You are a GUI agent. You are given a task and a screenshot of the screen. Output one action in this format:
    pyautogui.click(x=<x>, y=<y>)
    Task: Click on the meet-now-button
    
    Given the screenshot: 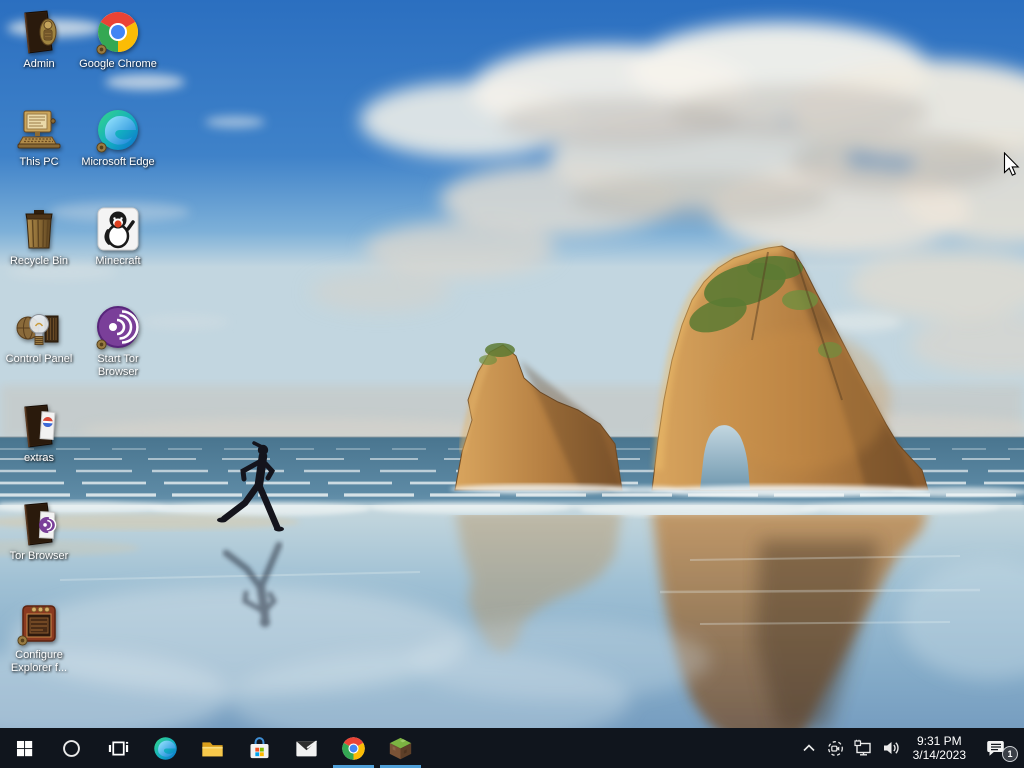 What is the action you would take?
    pyautogui.click(x=835, y=748)
    